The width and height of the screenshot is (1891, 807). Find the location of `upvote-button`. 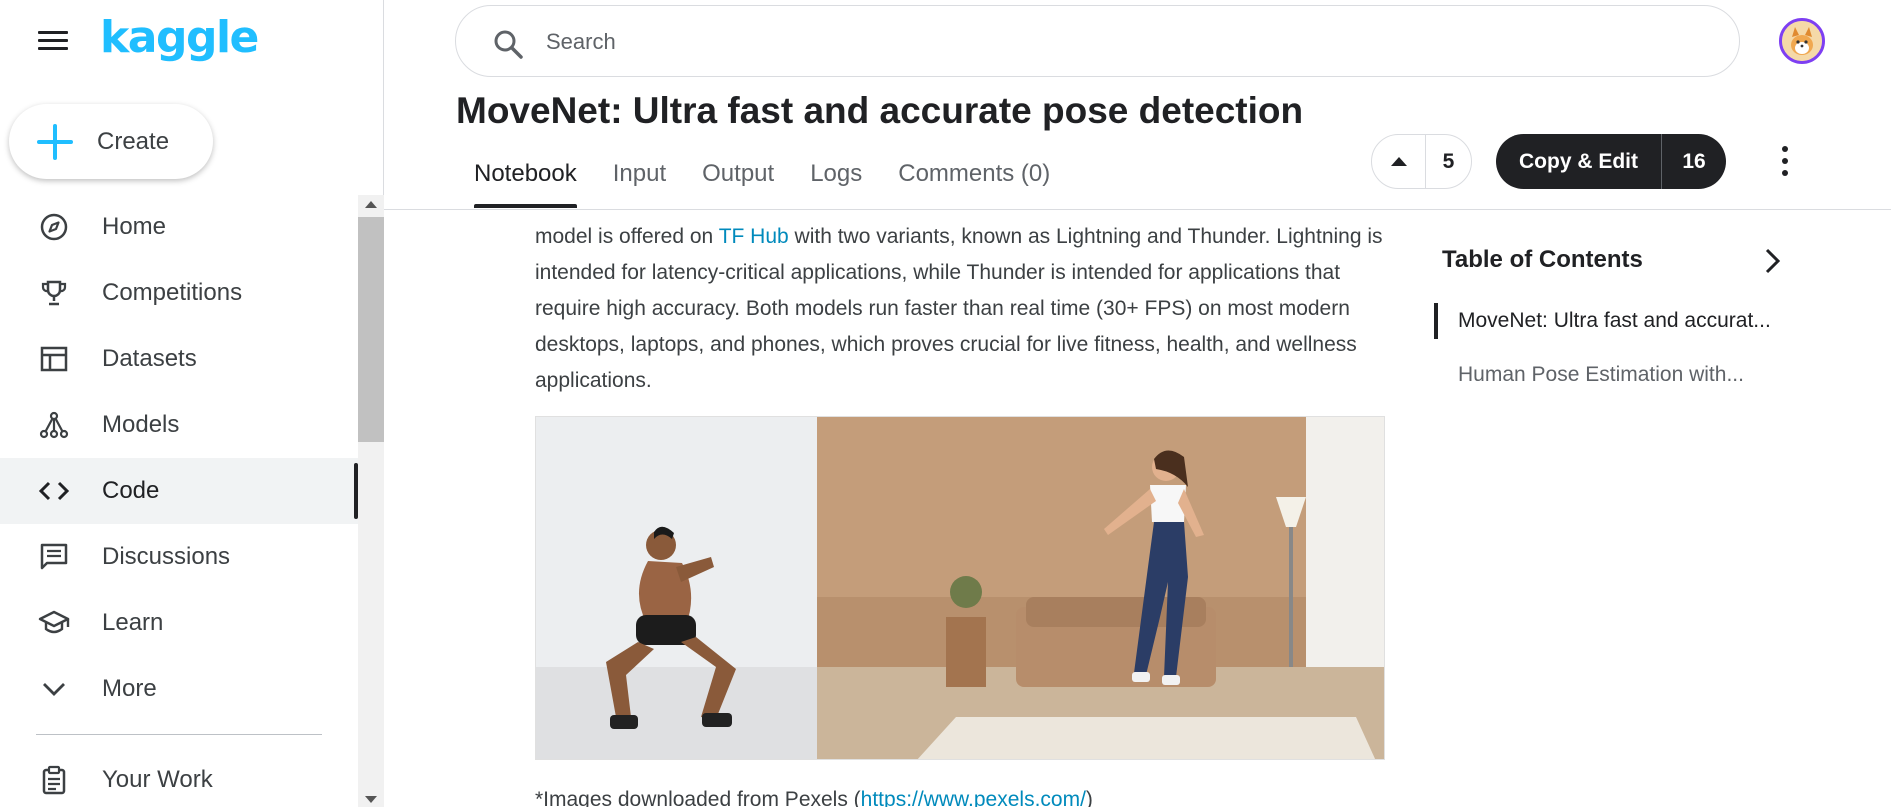

upvote-button is located at coordinates (1399, 161).